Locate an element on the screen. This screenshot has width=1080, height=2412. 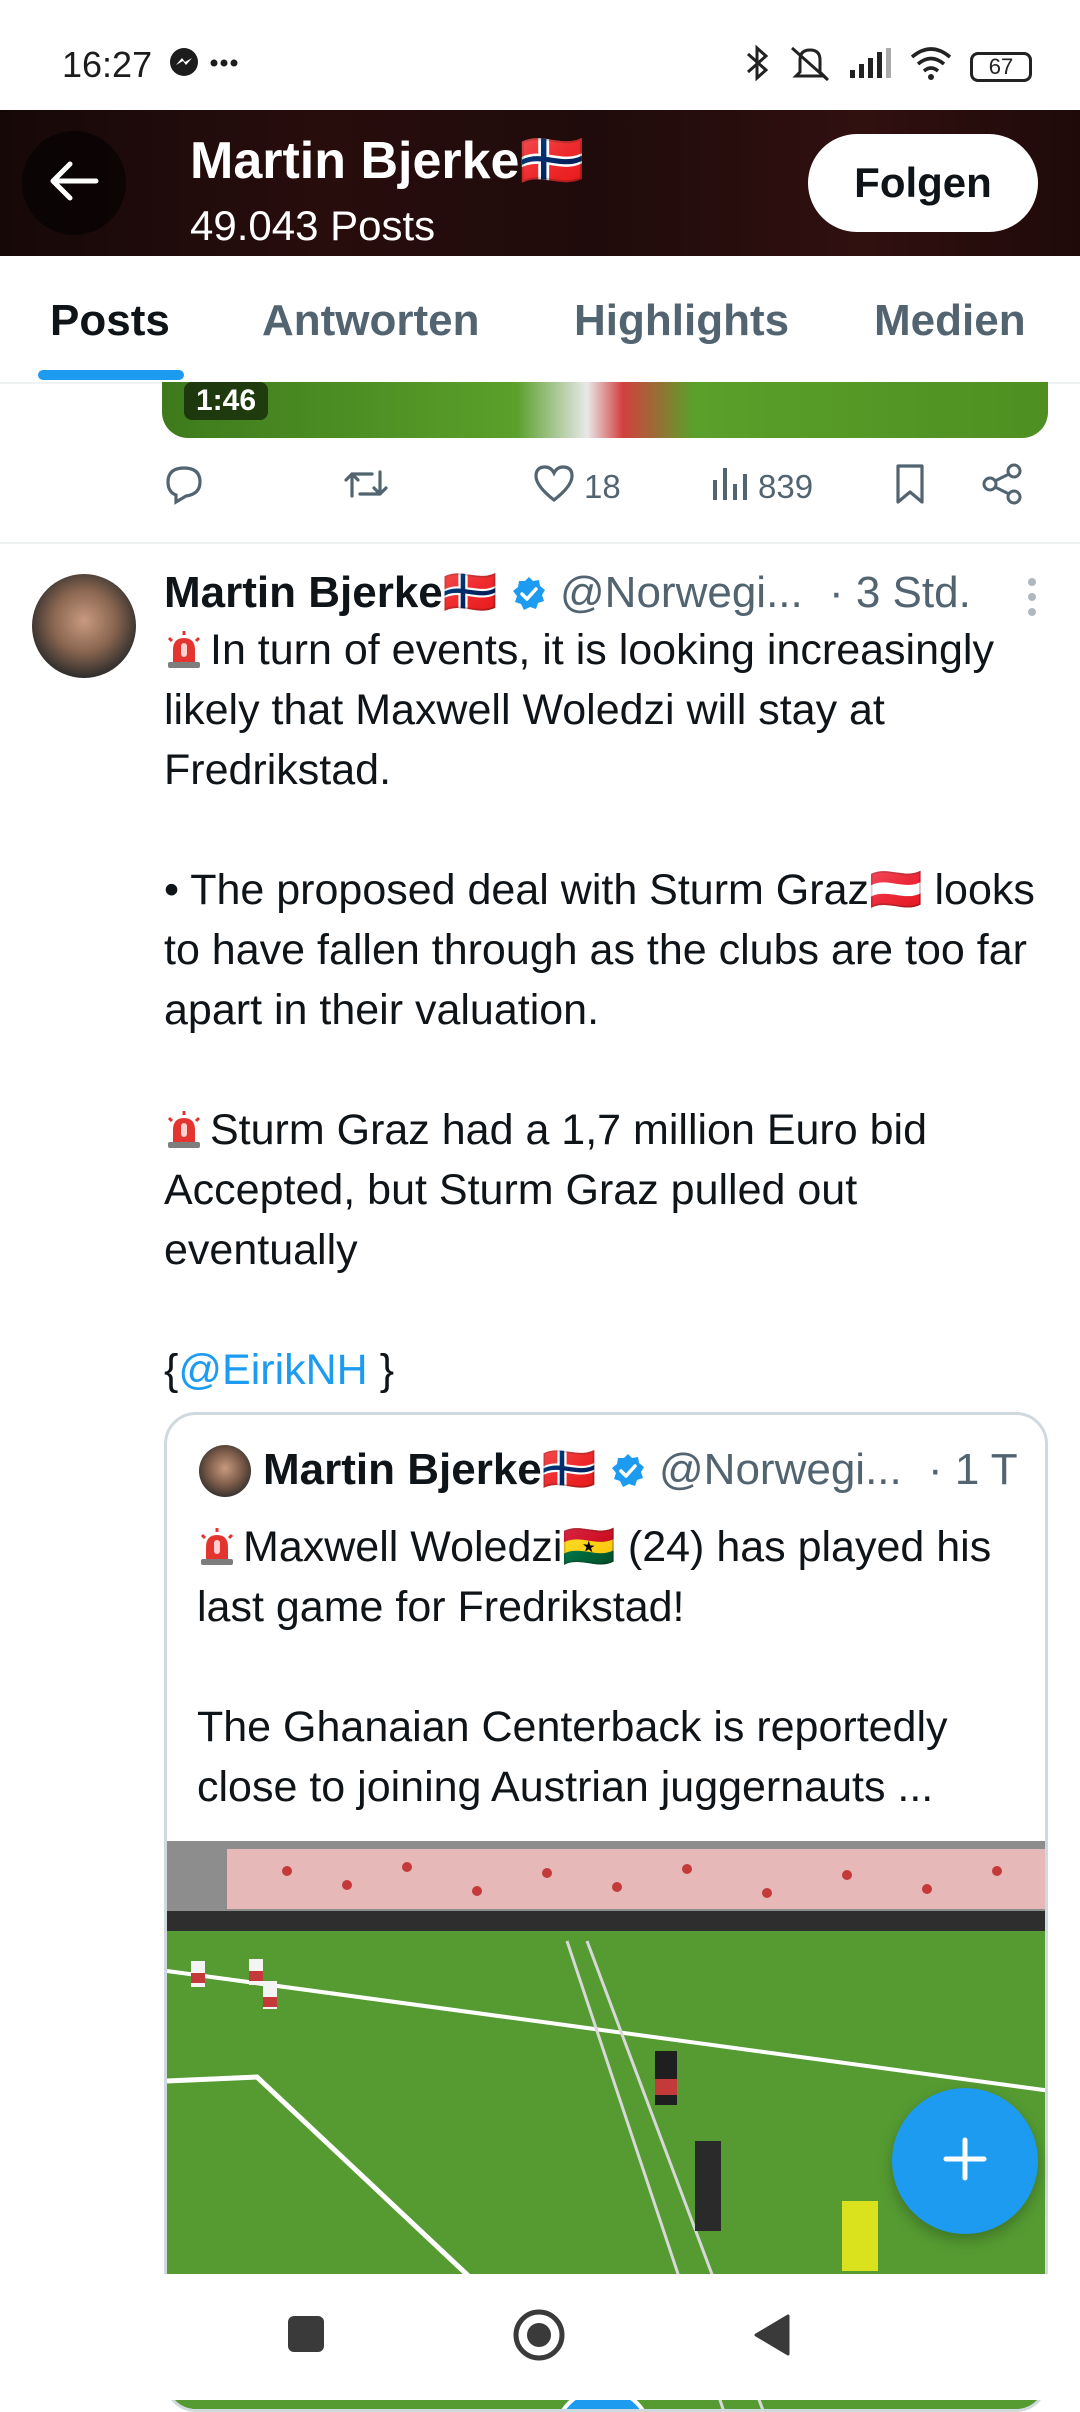
avatar is located at coordinates (84, 626).